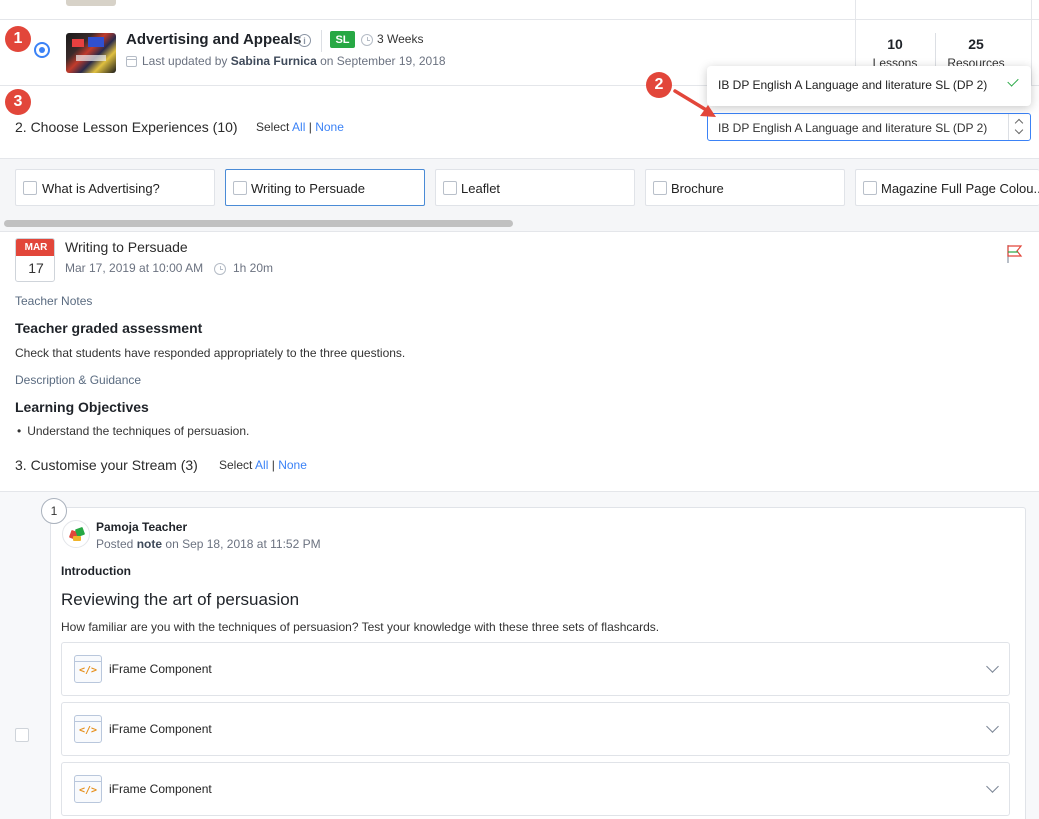 This screenshot has height=819, width=1039. What do you see at coordinates (383, 61) in the screenshot?
I see `updated-on: on September 19, 2018` at bounding box center [383, 61].